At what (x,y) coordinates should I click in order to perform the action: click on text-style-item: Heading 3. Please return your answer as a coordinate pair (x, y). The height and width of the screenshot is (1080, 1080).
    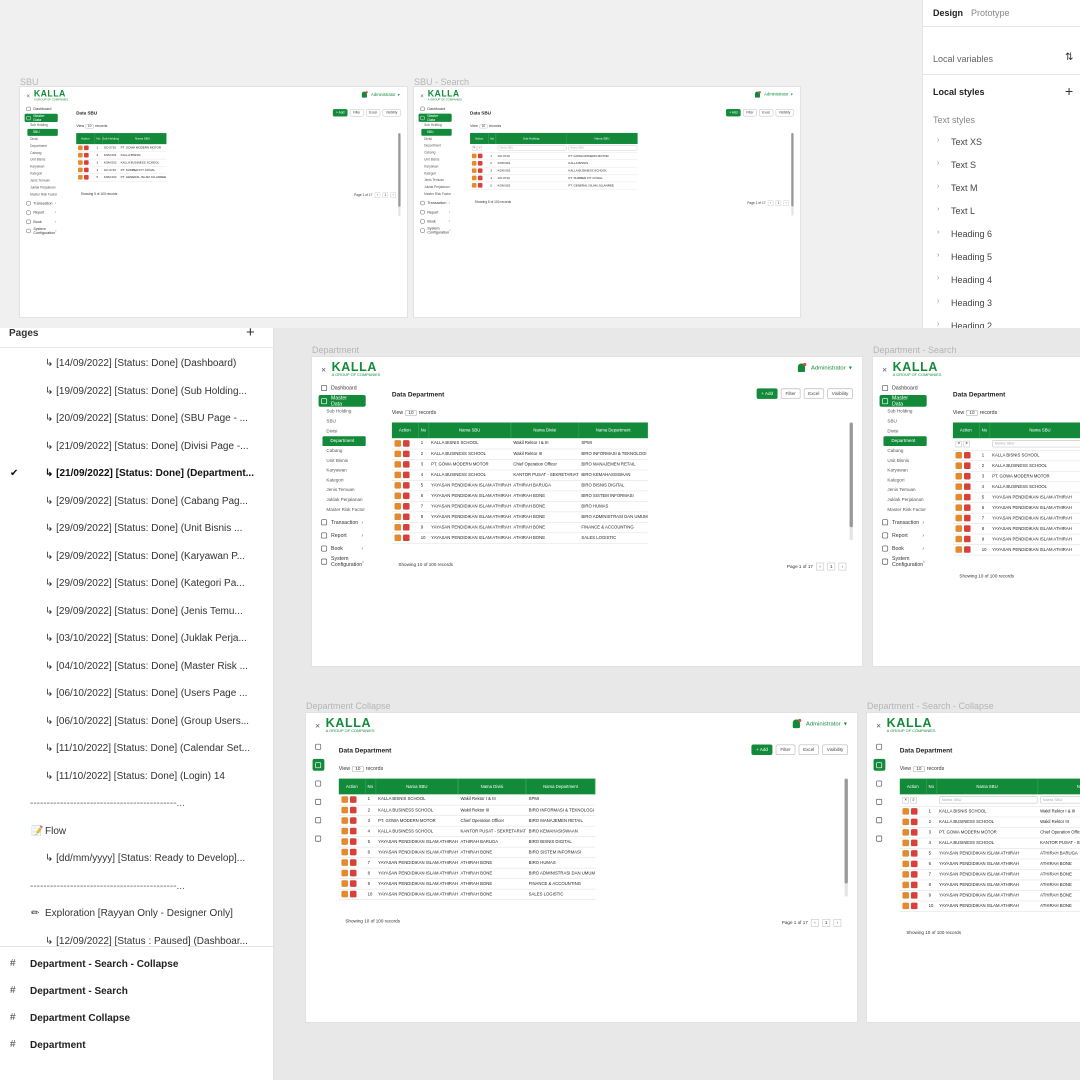
    Looking at the image, I should click on (971, 303).